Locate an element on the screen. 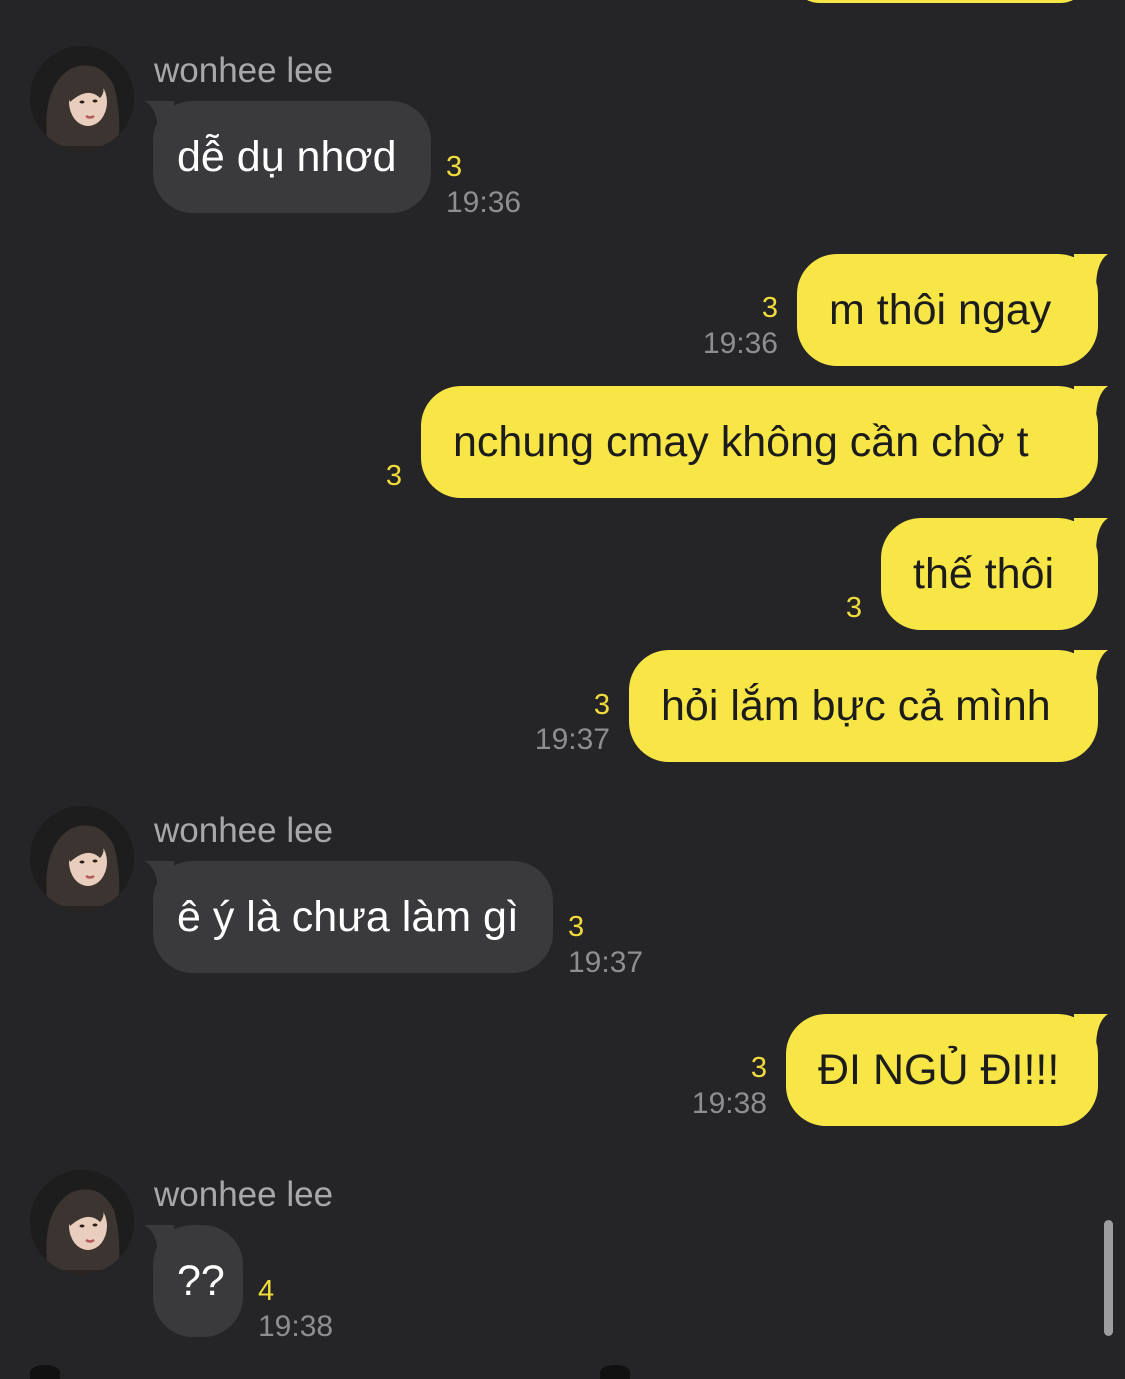 This screenshot has width=1125, height=1379. scrollbar-thumb is located at coordinates (1108, 1278).